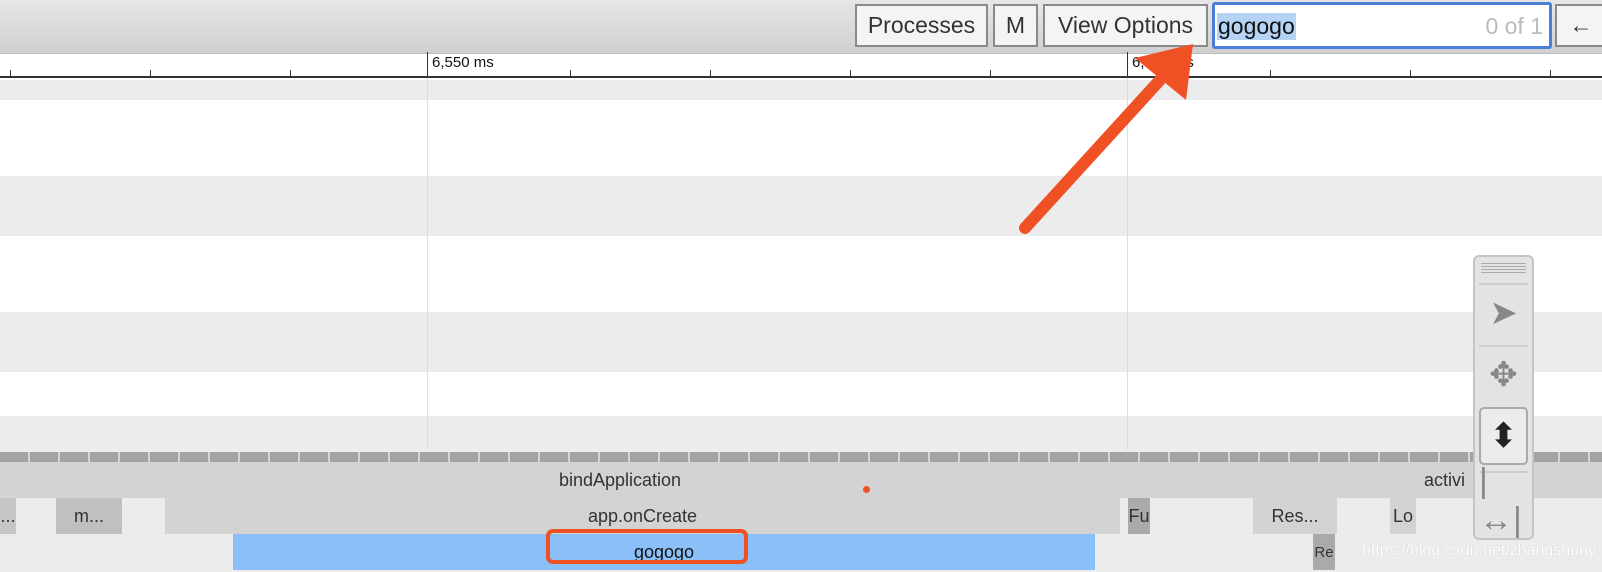 The width and height of the screenshot is (1602, 572). What do you see at coordinates (1479, 550) in the screenshot?
I see `watermark: https://blog.csdn.net/zhangshuny` at bounding box center [1479, 550].